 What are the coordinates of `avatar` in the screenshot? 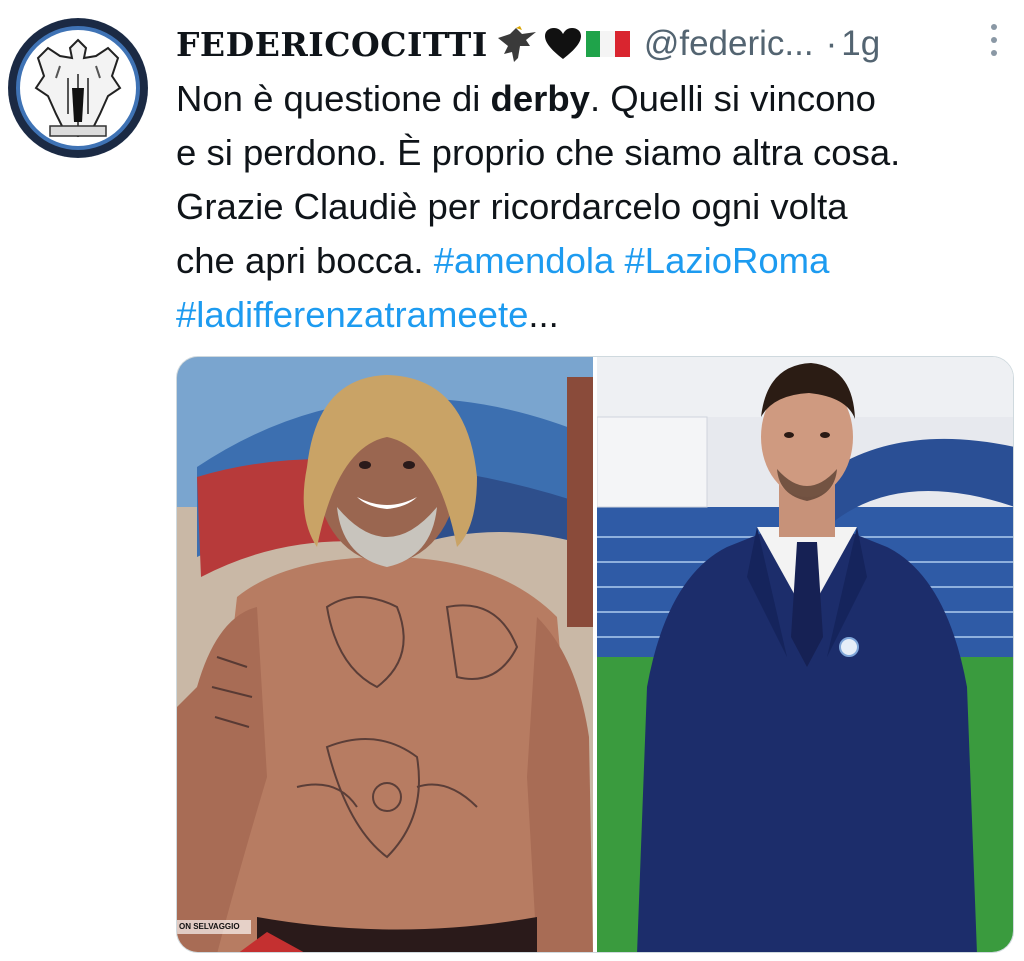 It's located at (78, 88).